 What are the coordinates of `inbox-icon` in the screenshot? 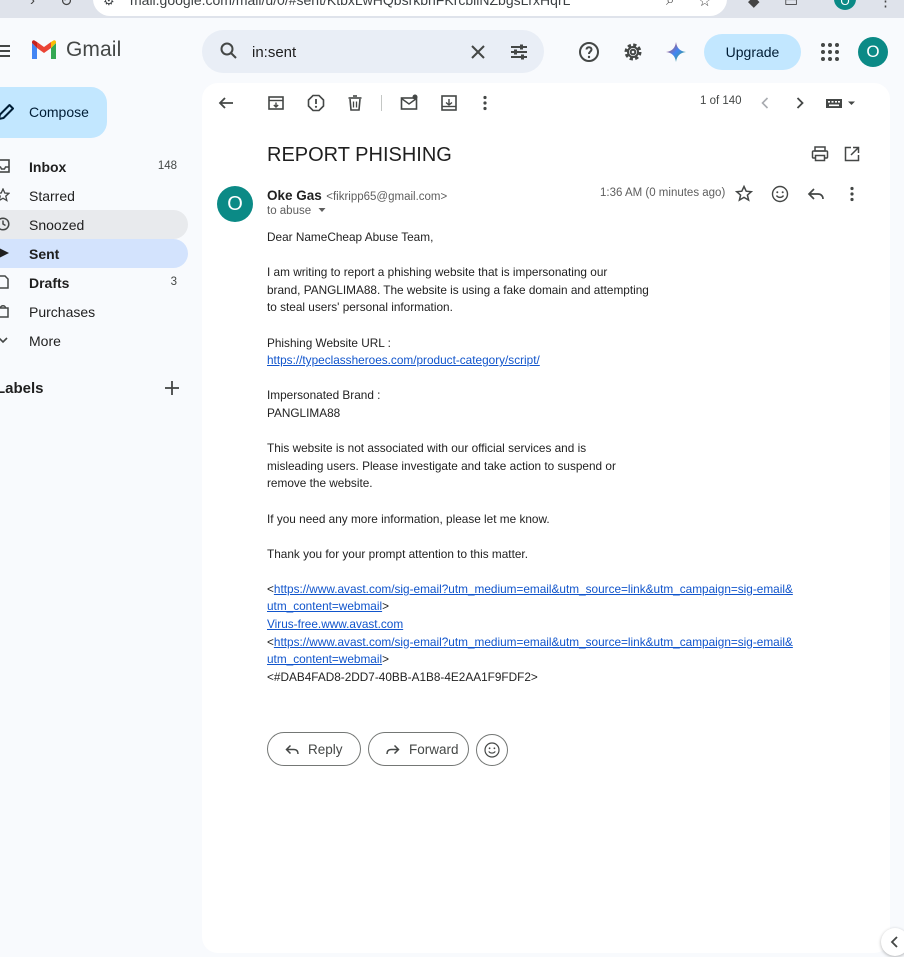 It's located at (5, 166).